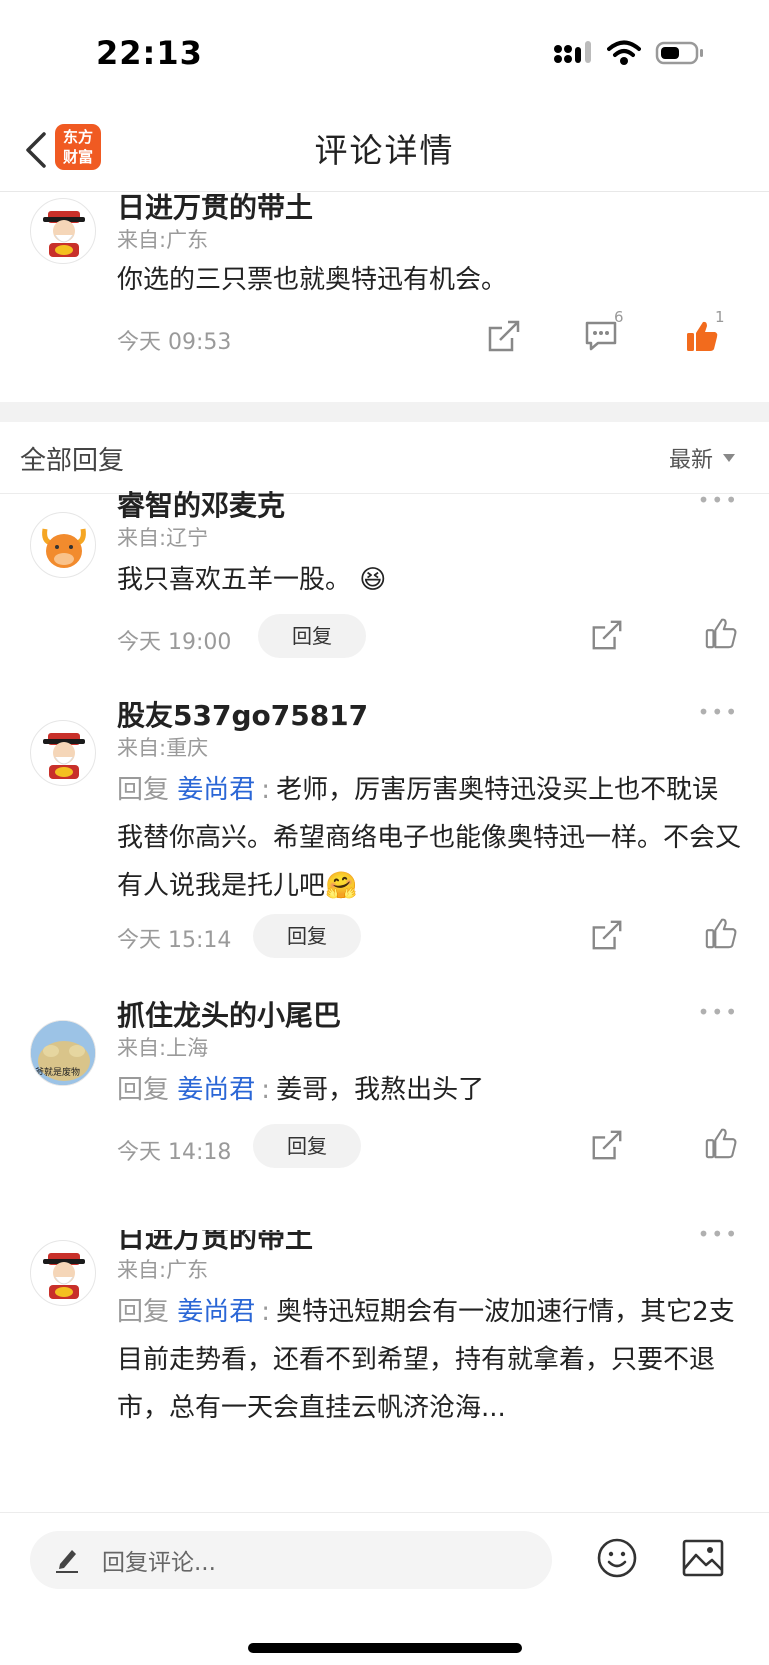 Image resolution: width=769 pixels, height=1665 pixels. I want to click on comment-count-button, so click(601, 336).